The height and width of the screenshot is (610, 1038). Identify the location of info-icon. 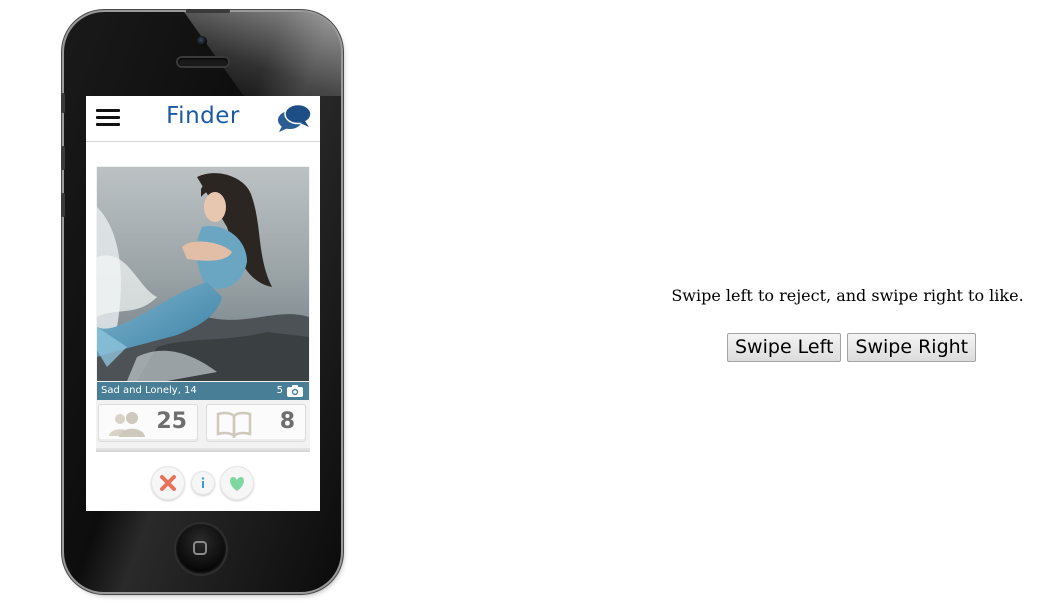
(203, 482).